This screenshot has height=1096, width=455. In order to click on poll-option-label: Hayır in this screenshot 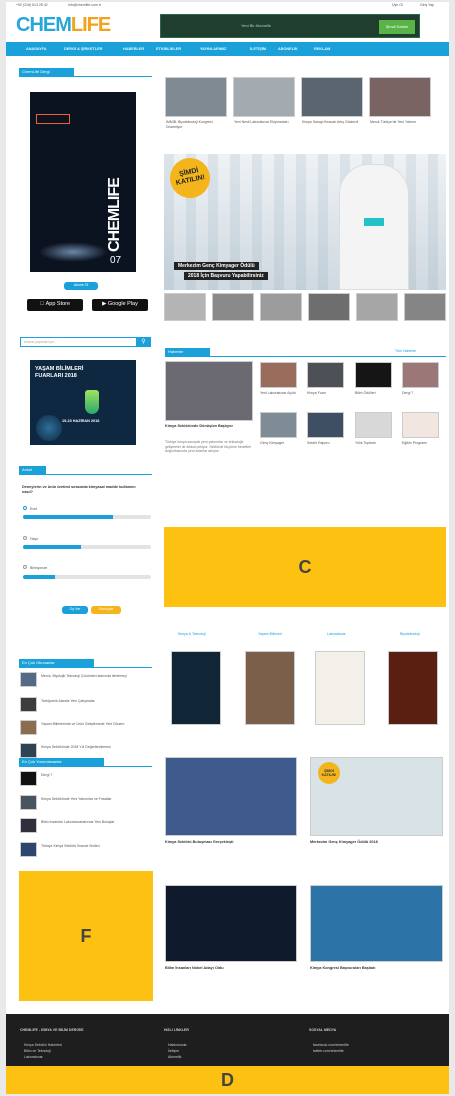, I will do `click(34, 539)`.